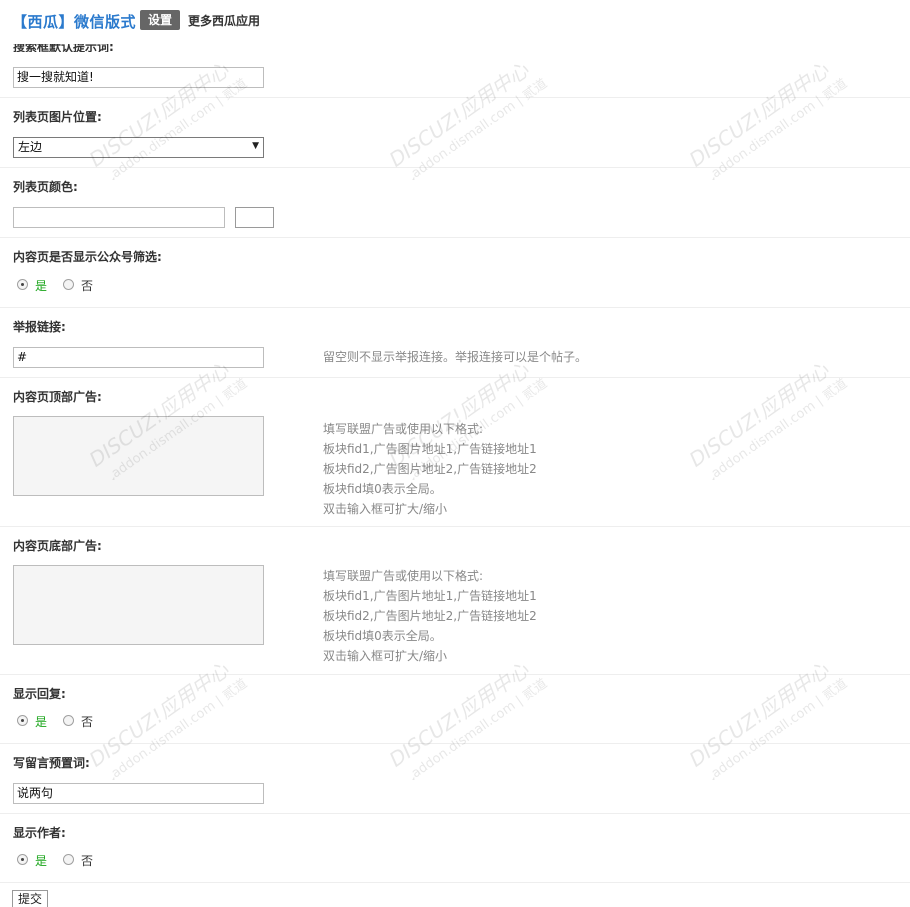  Describe the element at coordinates (138, 793) in the screenshot. I see `comment-default-input: 说两句` at that location.